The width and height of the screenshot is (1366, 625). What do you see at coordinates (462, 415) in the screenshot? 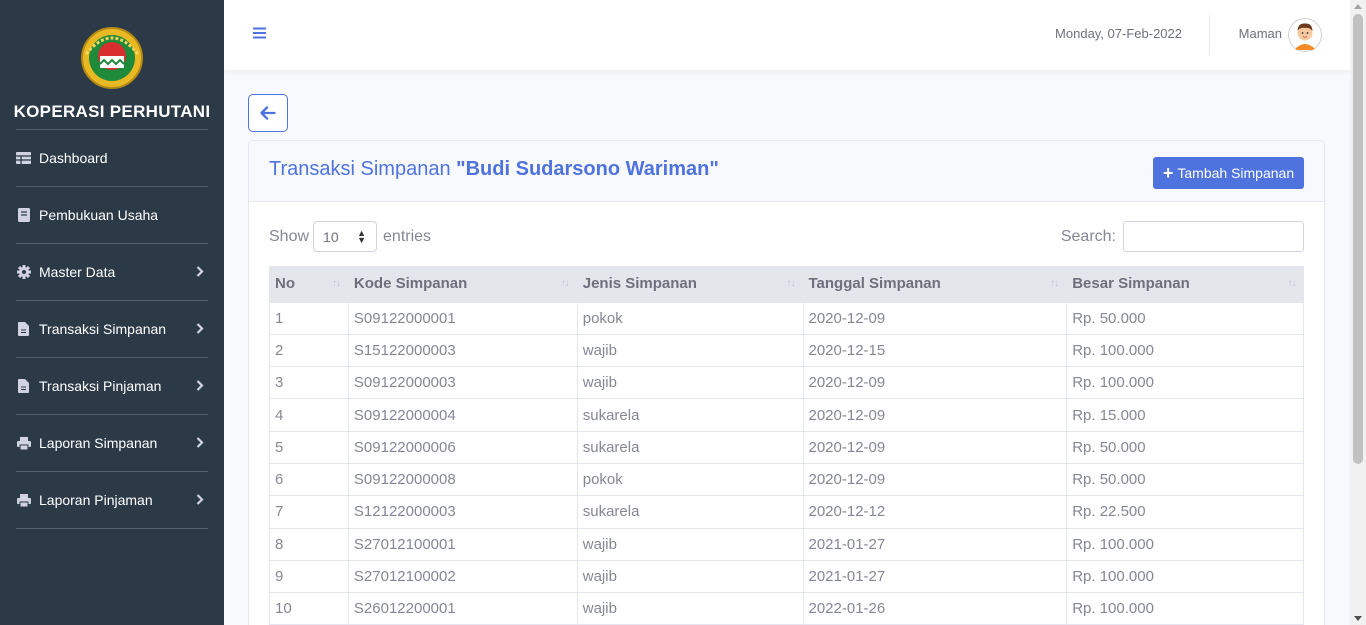
I see `table-cell: S09122000004` at bounding box center [462, 415].